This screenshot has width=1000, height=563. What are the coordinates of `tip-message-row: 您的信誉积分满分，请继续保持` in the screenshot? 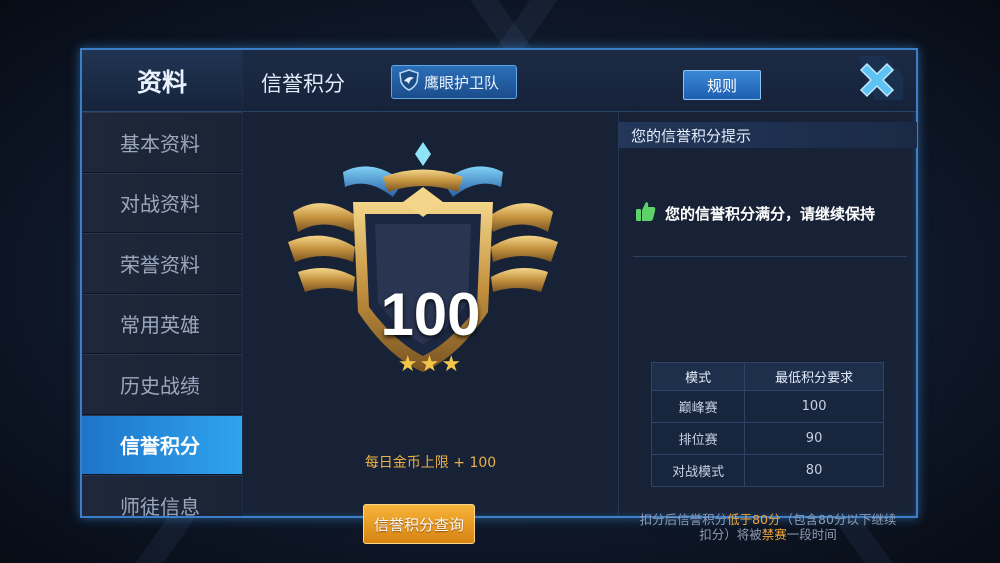 It's located at (755, 213).